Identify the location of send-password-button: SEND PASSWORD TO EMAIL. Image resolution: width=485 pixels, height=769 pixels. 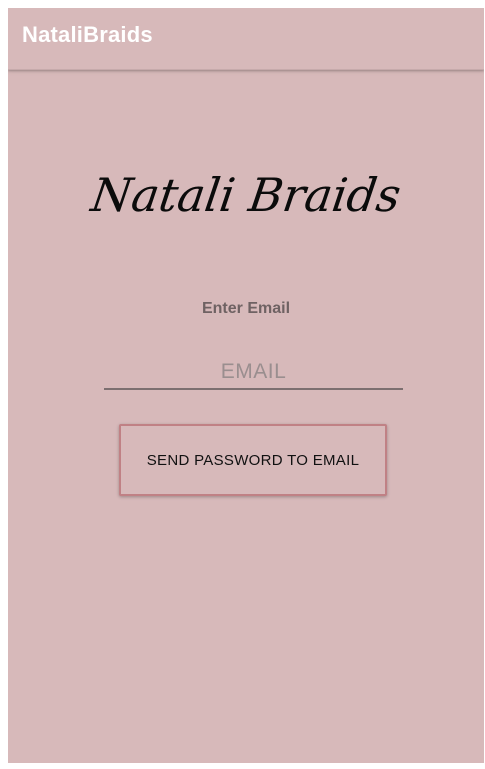
(253, 460).